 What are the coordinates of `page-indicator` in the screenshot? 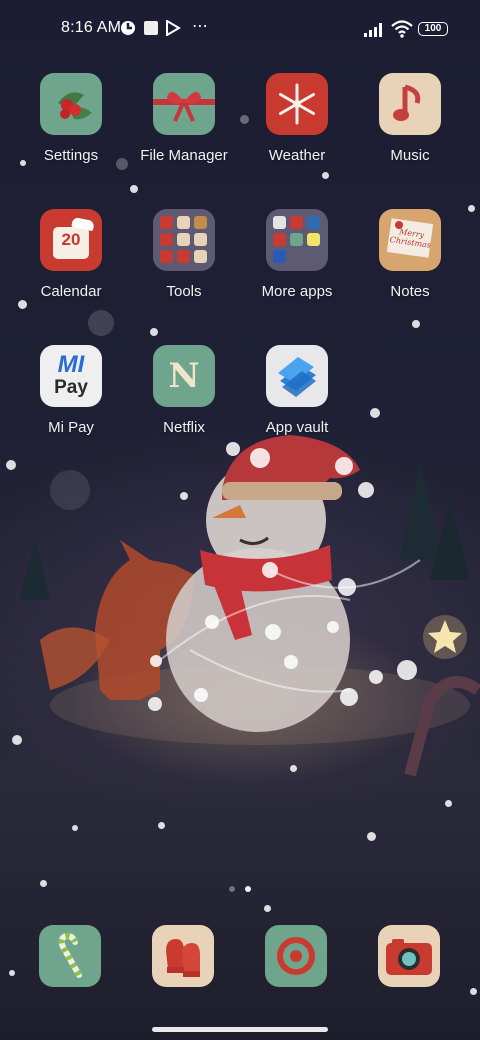 It's located at (245, 888).